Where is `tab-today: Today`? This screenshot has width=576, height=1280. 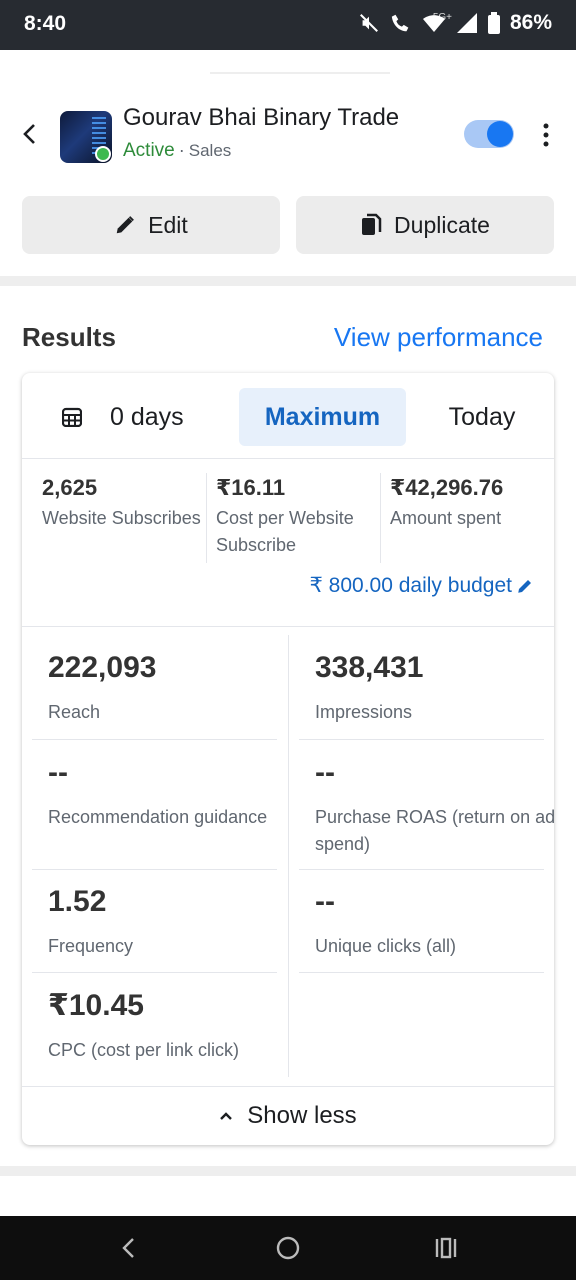 tab-today: Today is located at coordinates (482, 417).